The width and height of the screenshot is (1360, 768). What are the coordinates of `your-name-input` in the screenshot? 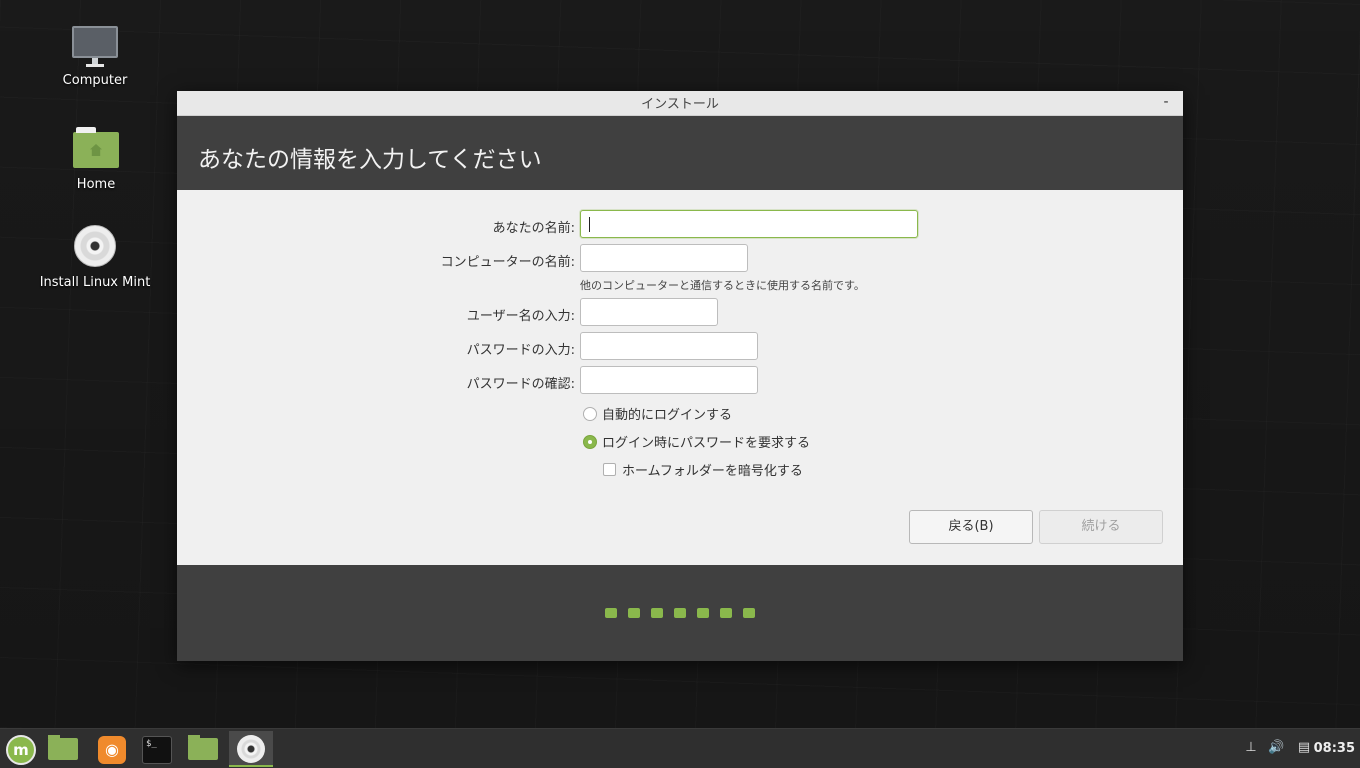 It's located at (749, 224).